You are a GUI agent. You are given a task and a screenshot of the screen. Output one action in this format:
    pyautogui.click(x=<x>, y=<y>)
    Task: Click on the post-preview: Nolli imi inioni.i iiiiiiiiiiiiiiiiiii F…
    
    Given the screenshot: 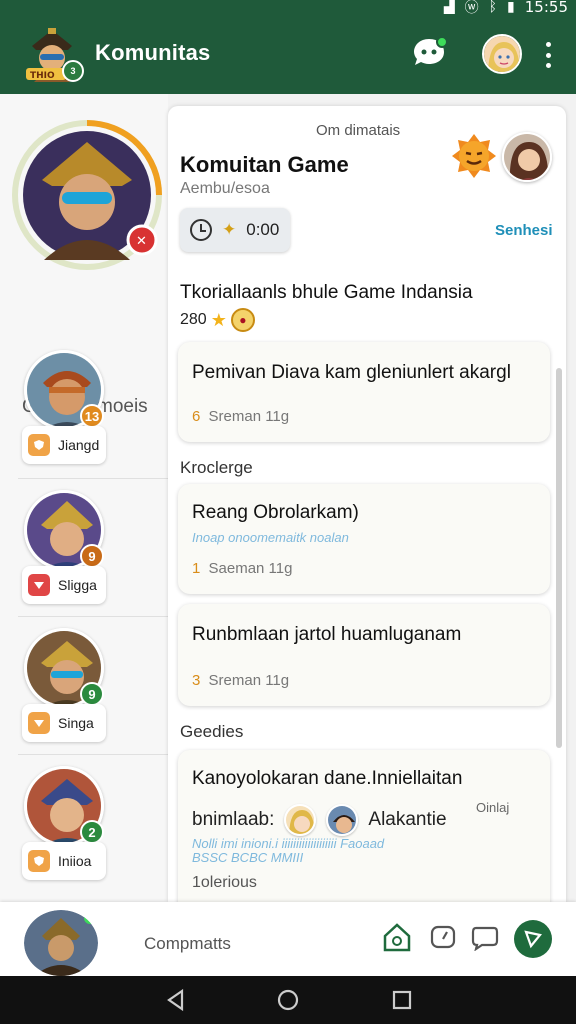 What is the action you would take?
    pyautogui.click(x=288, y=843)
    